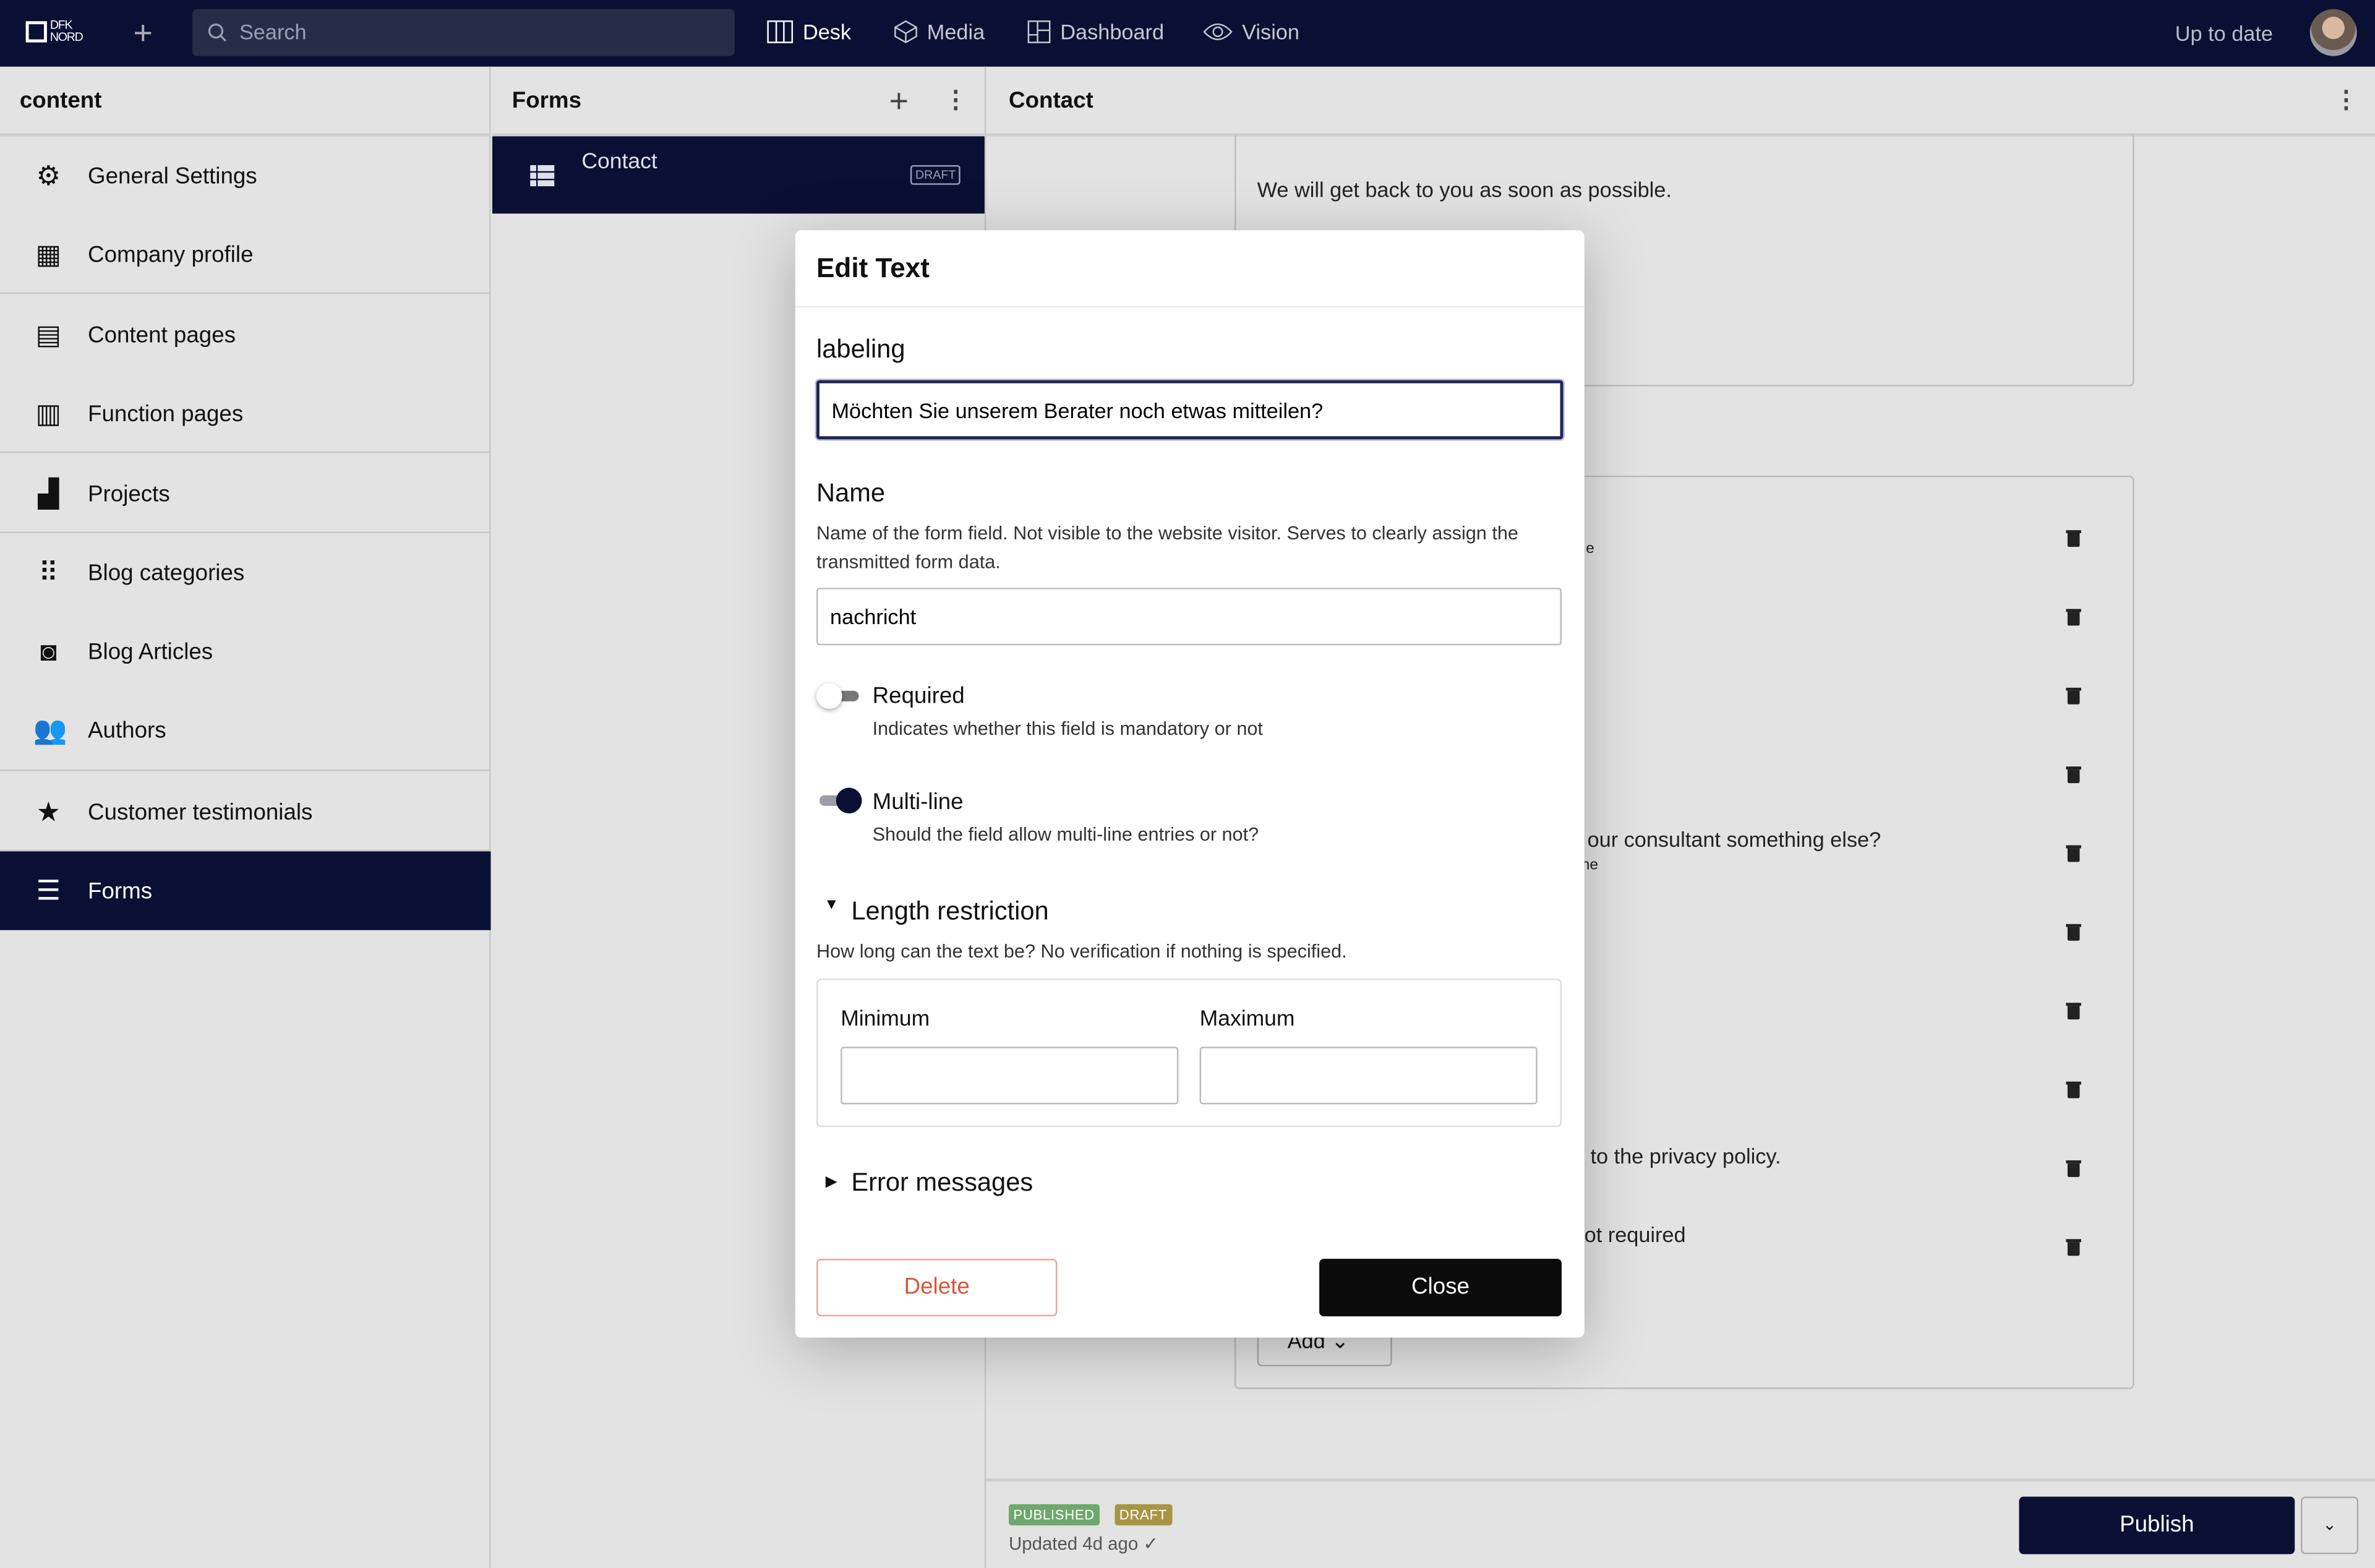 This screenshot has height=1568, width=2375. Describe the element at coordinates (860, 349) in the screenshot. I see `labeling-label: labeling` at that location.